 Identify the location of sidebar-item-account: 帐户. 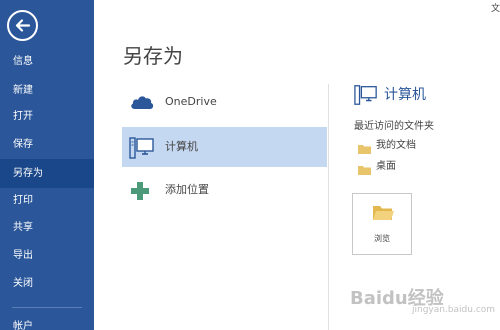
(47, 321).